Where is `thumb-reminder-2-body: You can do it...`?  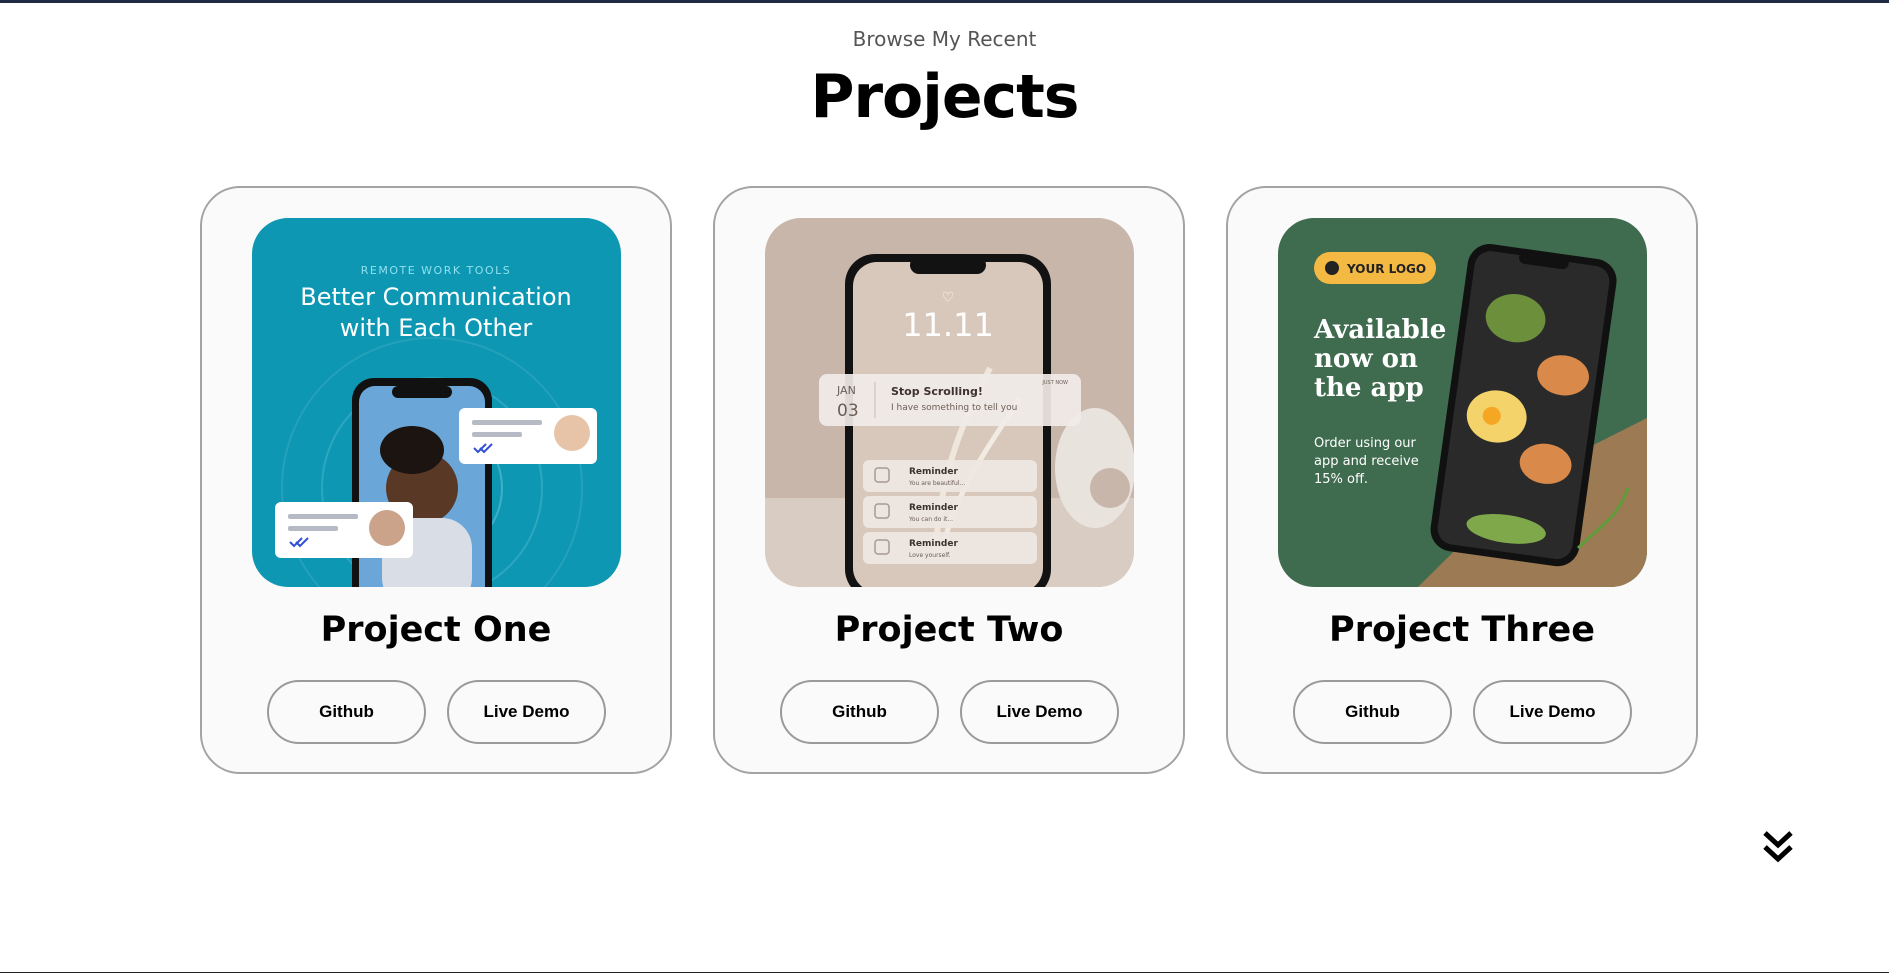 thumb-reminder-2-body: You can do it... is located at coordinates (930, 519).